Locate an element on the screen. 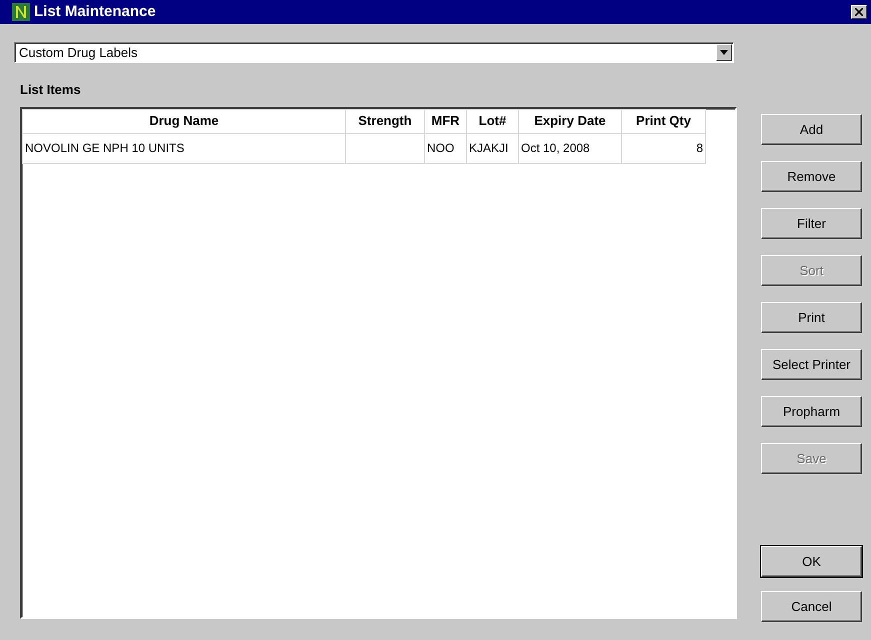 This screenshot has width=871, height=640. close-icon is located at coordinates (859, 12).